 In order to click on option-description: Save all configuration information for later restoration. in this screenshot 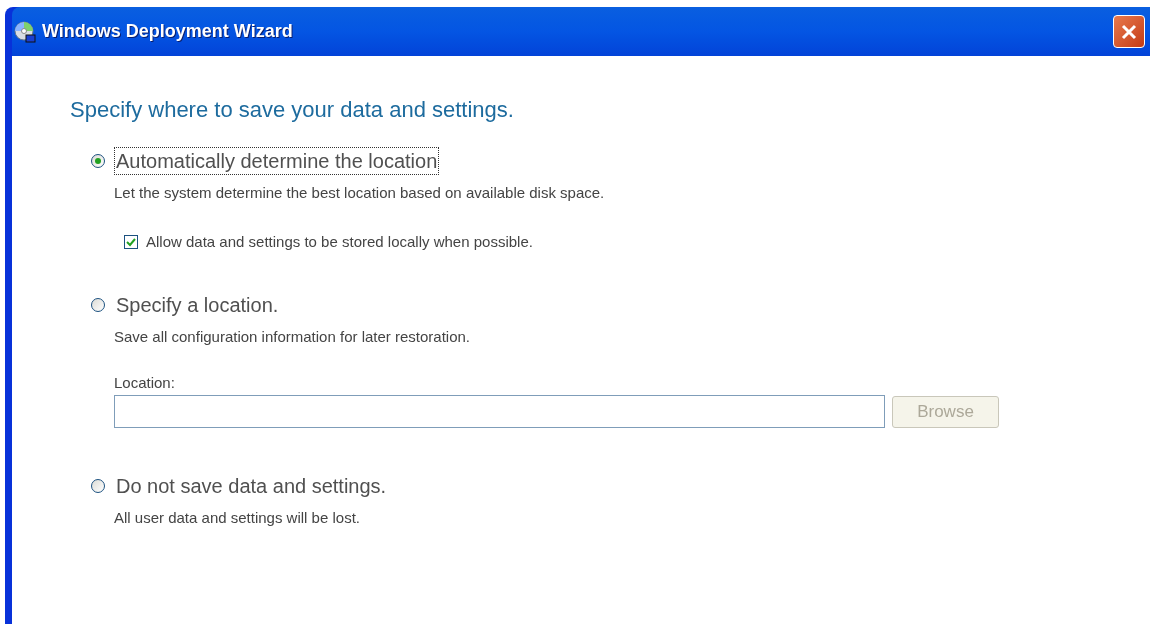, I will do `click(292, 337)`.